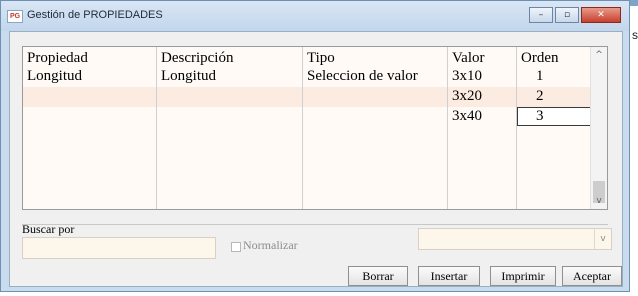 The width and height of the screenshot is (638, 296). I want to click on normalize-checkbox, so click(236, 247).